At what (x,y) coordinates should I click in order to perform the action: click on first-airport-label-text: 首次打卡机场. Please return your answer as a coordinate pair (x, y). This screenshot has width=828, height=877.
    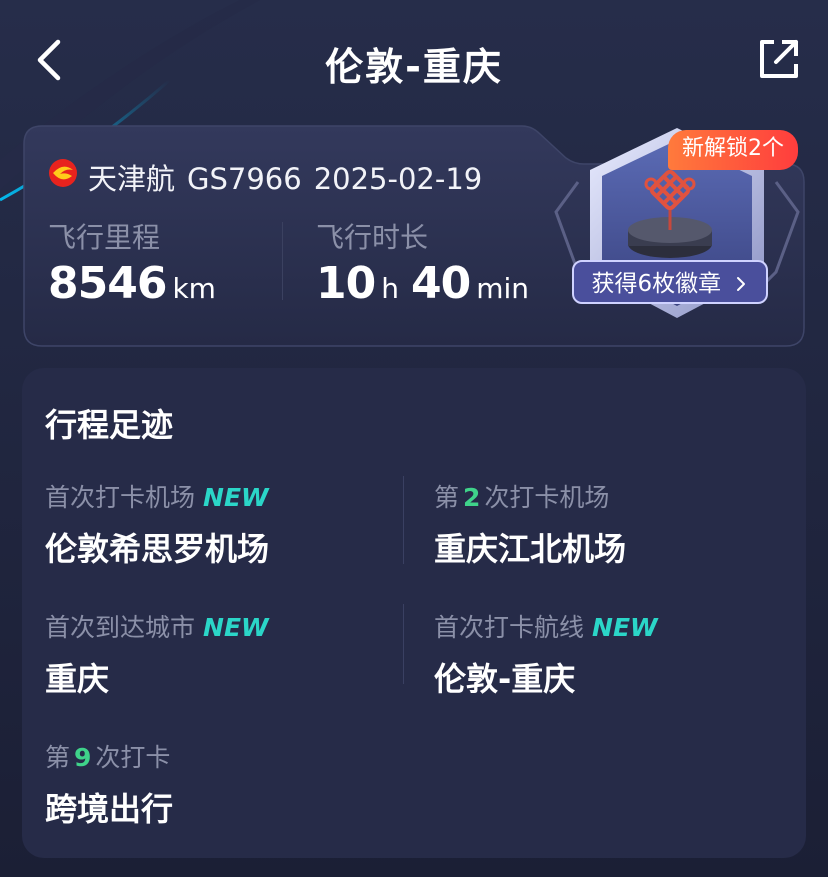
    Looking at the image, I should click on (120, 497).